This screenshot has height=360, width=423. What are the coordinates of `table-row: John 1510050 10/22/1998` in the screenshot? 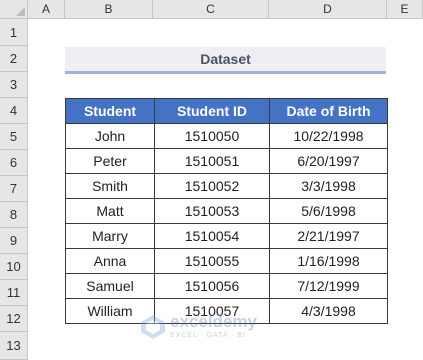 It's located at (226, 136).